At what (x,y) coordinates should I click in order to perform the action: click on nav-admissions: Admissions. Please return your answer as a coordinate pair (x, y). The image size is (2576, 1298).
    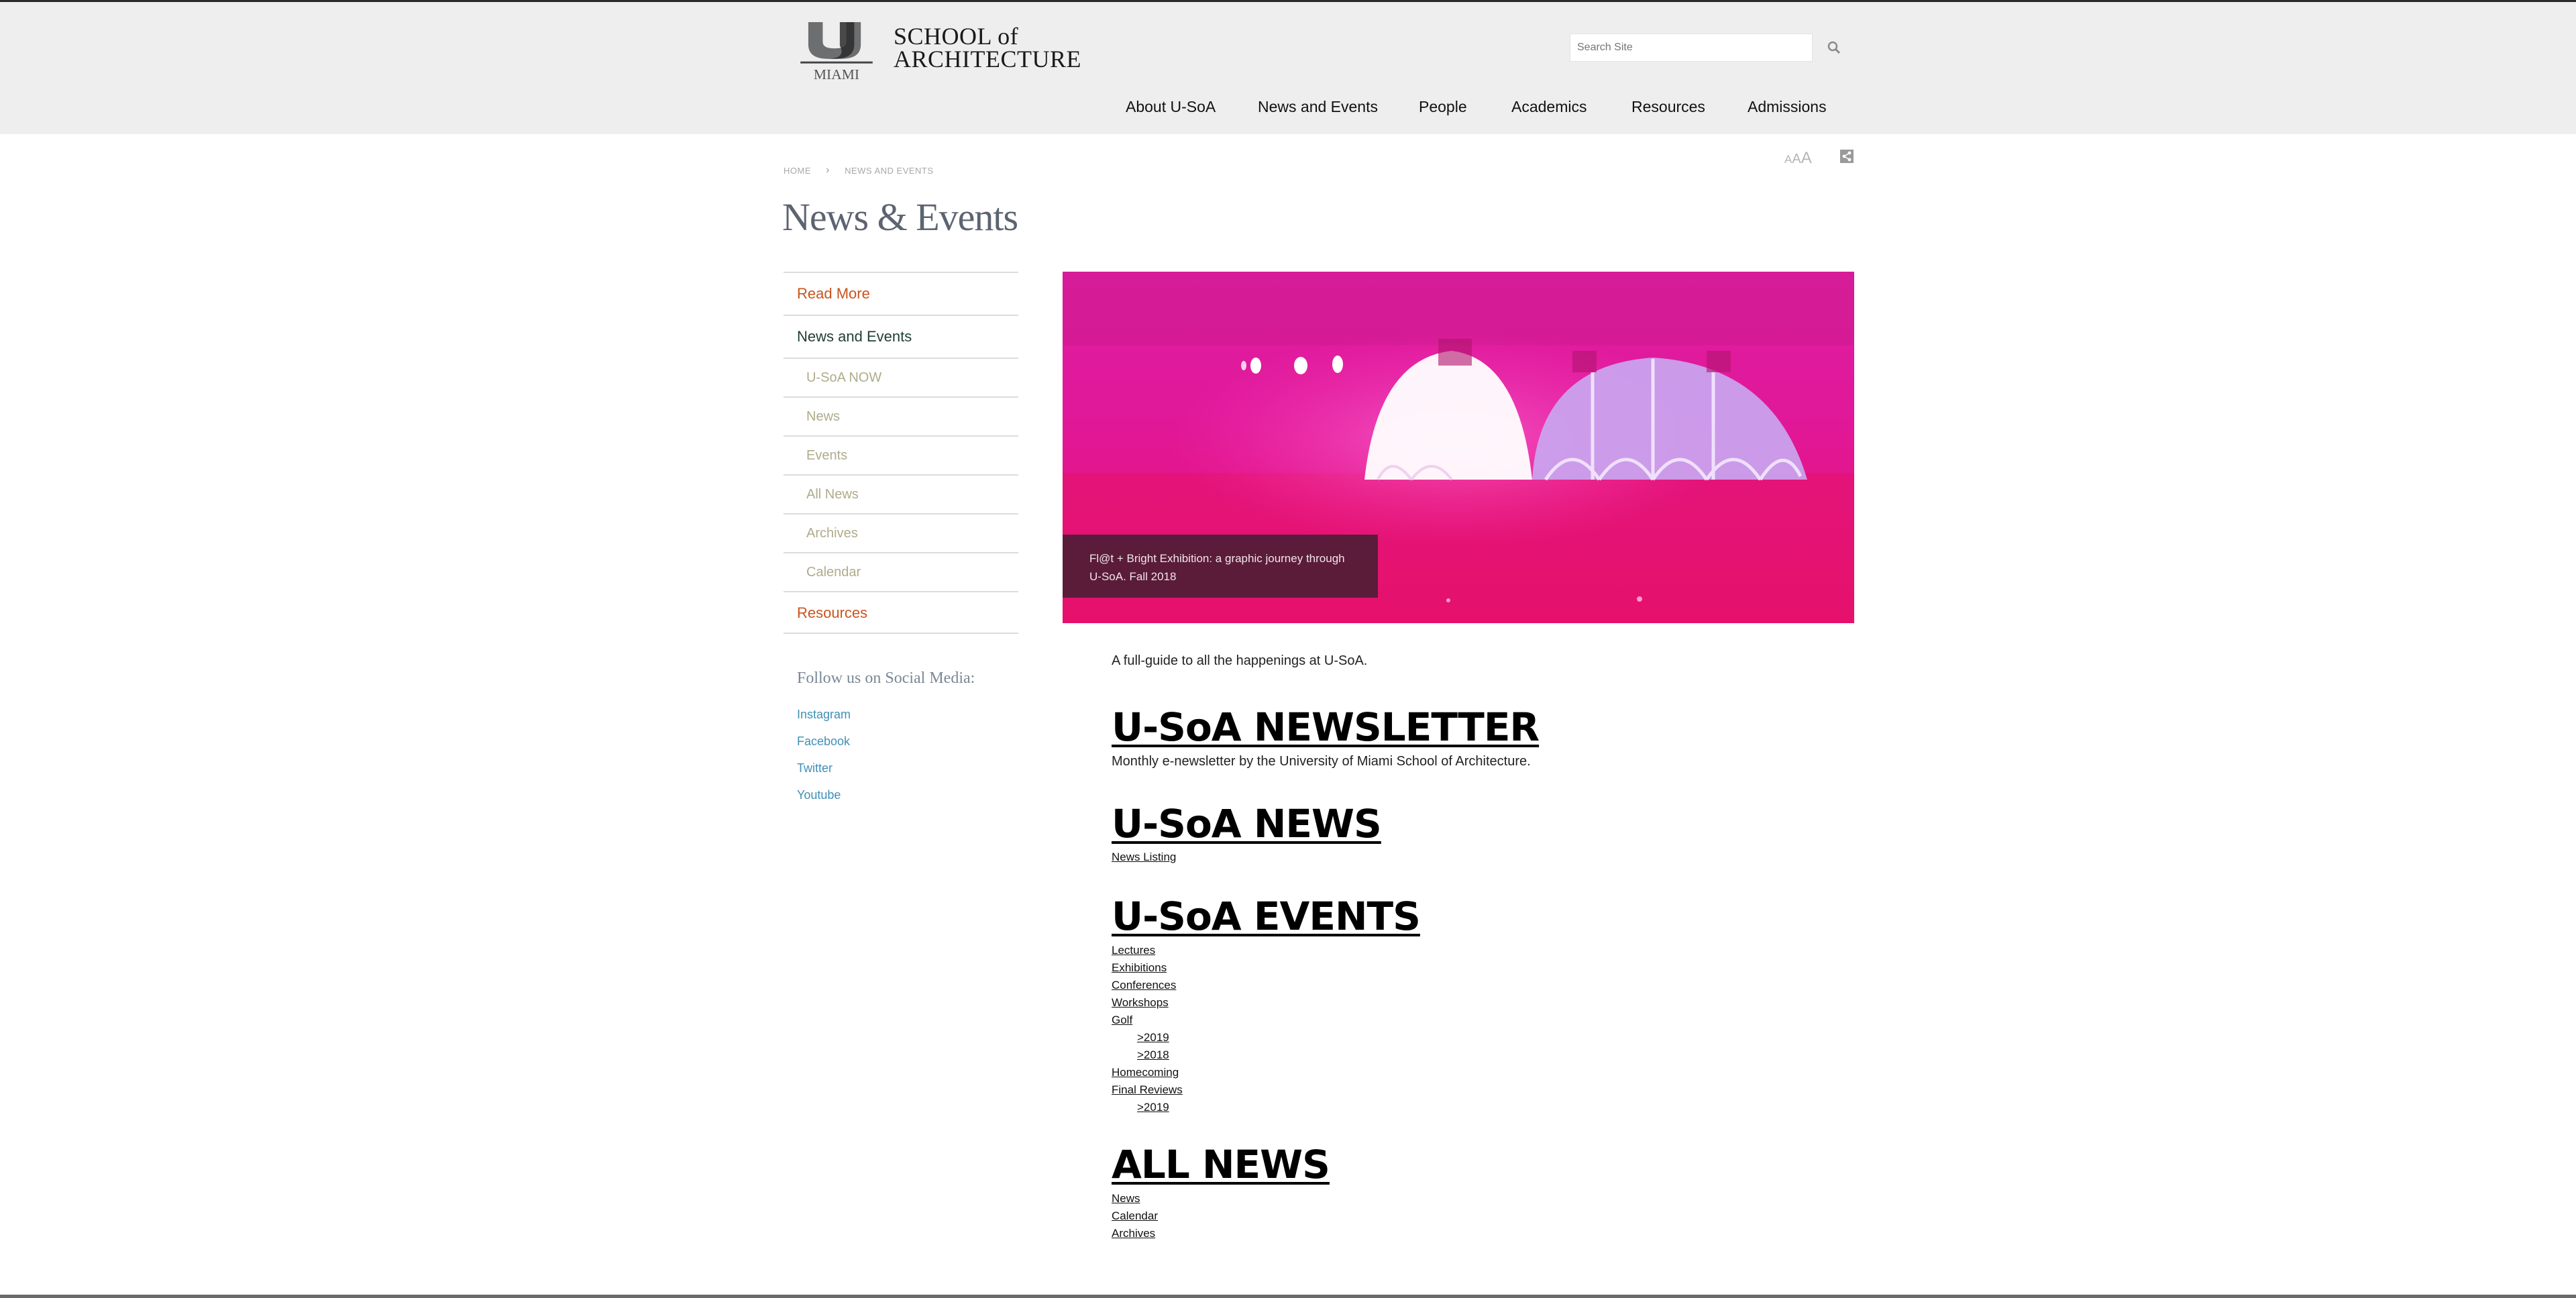
    Looking at the image, I should click on (1787, 107).